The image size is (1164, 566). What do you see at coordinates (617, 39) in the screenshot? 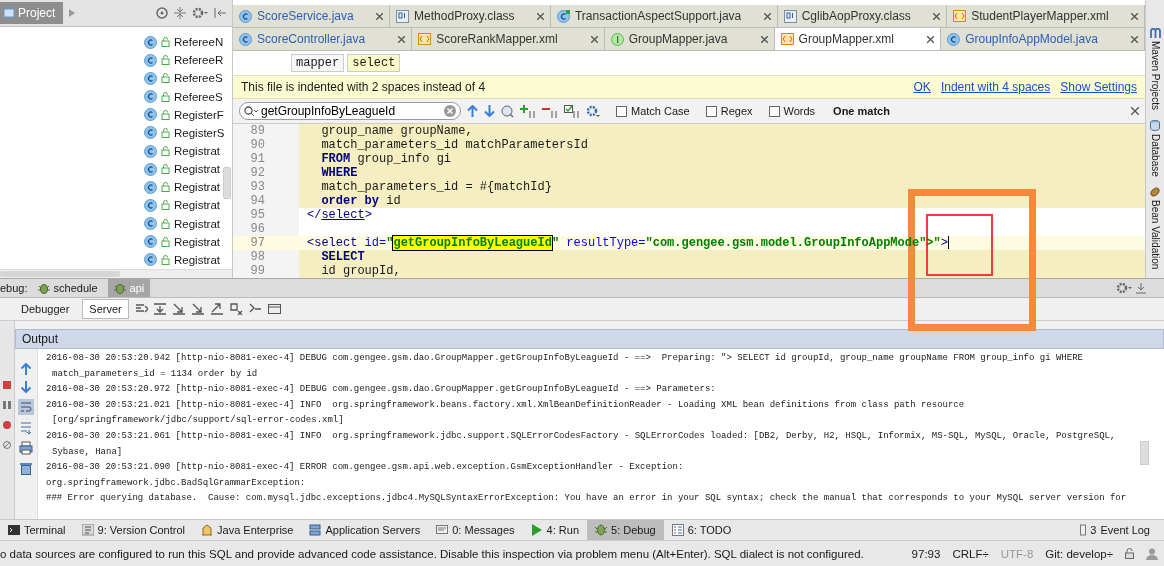
I see `interface-icon` at bounding box center [617, 39].